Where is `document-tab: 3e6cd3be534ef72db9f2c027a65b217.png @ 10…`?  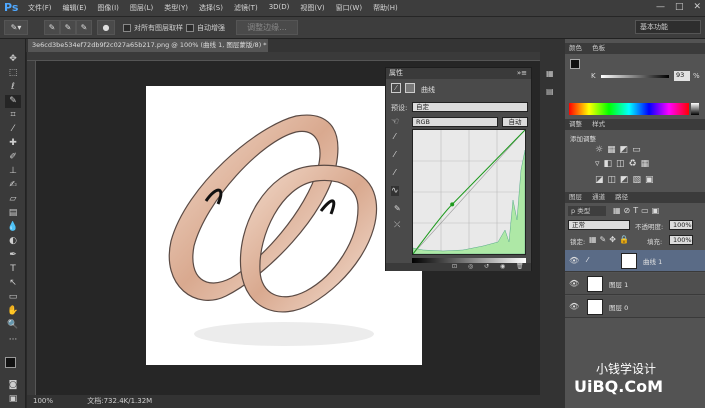 document-tab: 3e6cd3be534ef72db9f2c027a65b217.png @ 10… is located at coordinates (148, 45).